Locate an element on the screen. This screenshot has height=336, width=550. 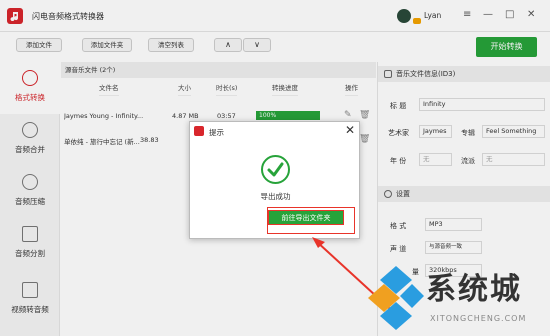
watermark: 系统城 XITONGCHENG.COM is located at coordinates (458, 299).